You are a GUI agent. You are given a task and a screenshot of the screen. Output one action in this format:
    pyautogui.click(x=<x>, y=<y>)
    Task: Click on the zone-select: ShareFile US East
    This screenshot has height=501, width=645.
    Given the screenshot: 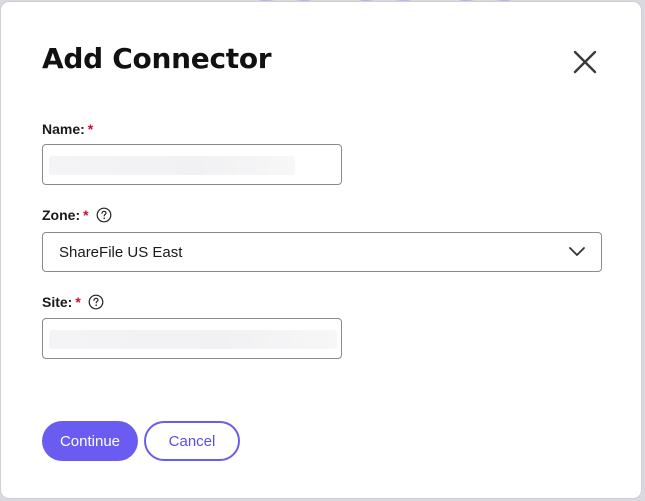 What is the action you would take?
    pyautogui.click(x=322, y=252)
    